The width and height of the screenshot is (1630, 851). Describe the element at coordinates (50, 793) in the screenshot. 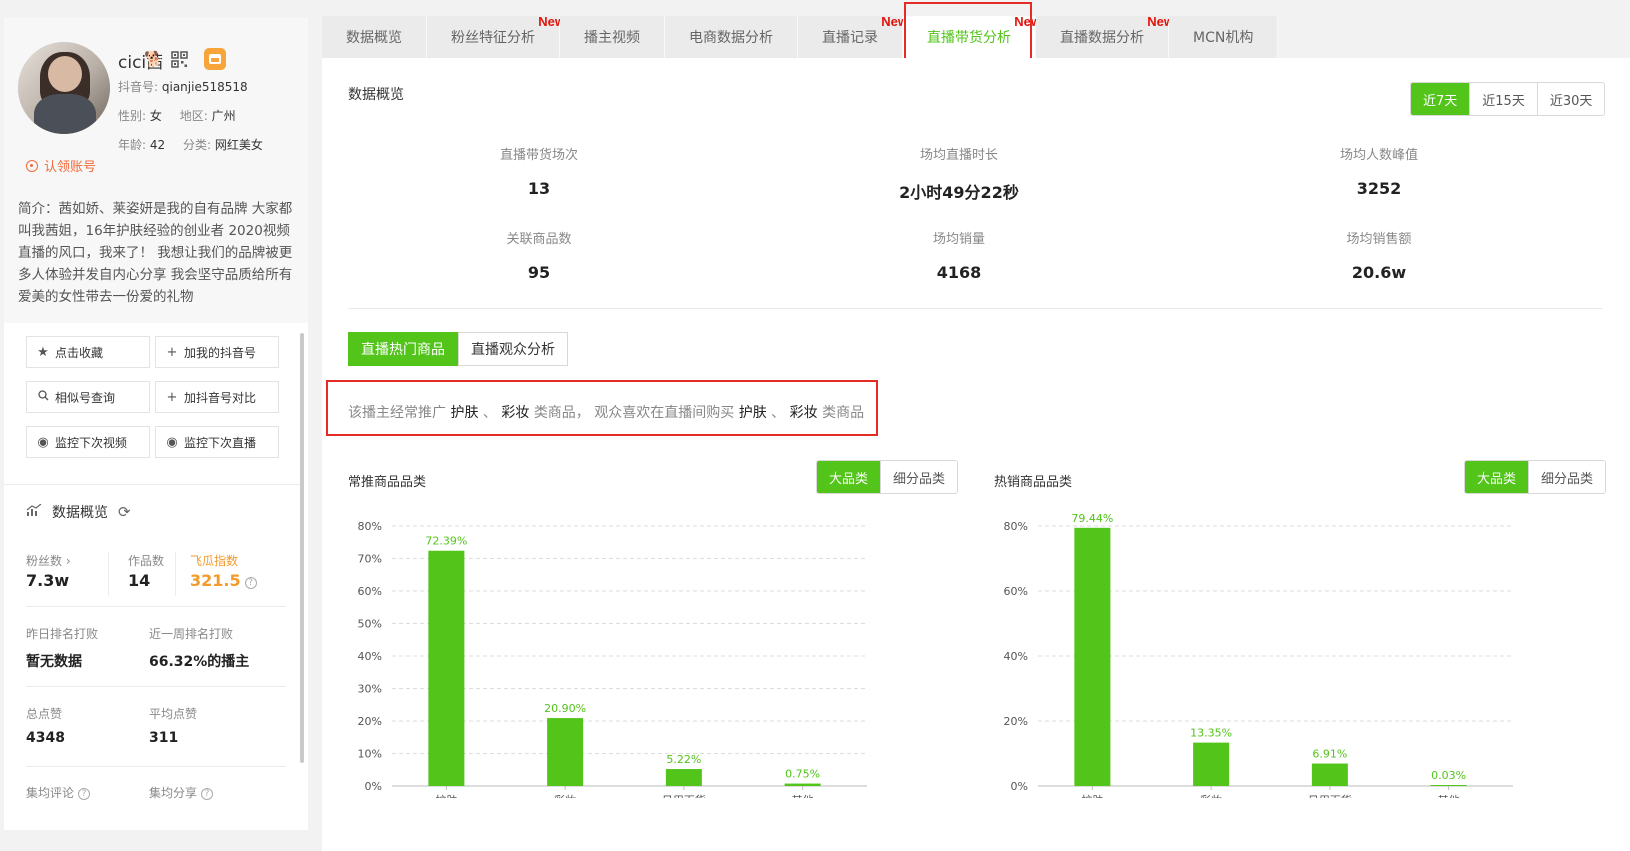

I see `avg-comments-label: 集均评论` at that location.